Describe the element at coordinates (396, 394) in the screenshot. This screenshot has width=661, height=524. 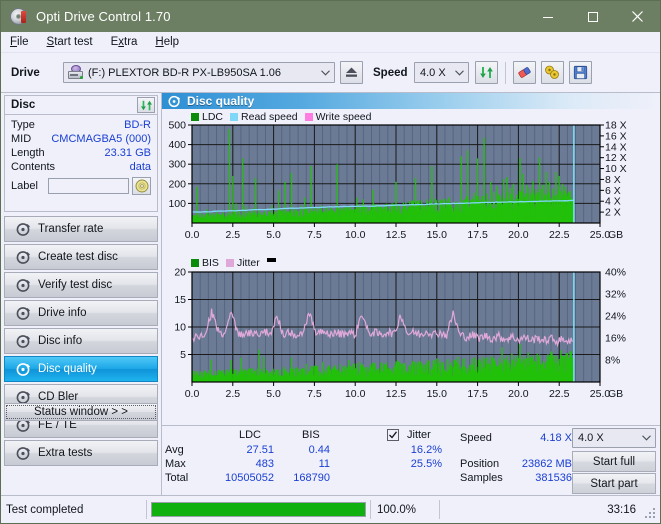
I see `svg-text: 12.5` at that location.